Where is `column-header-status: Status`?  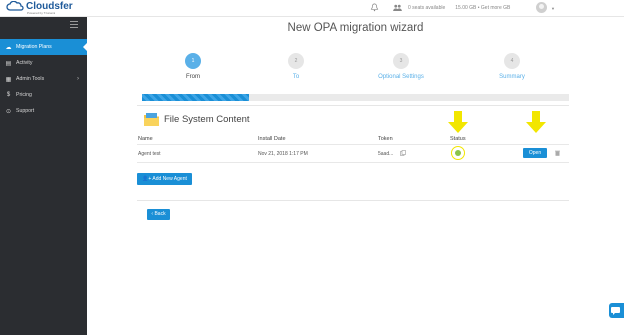 column-header-status: Status is located at coordinates (458, 139).